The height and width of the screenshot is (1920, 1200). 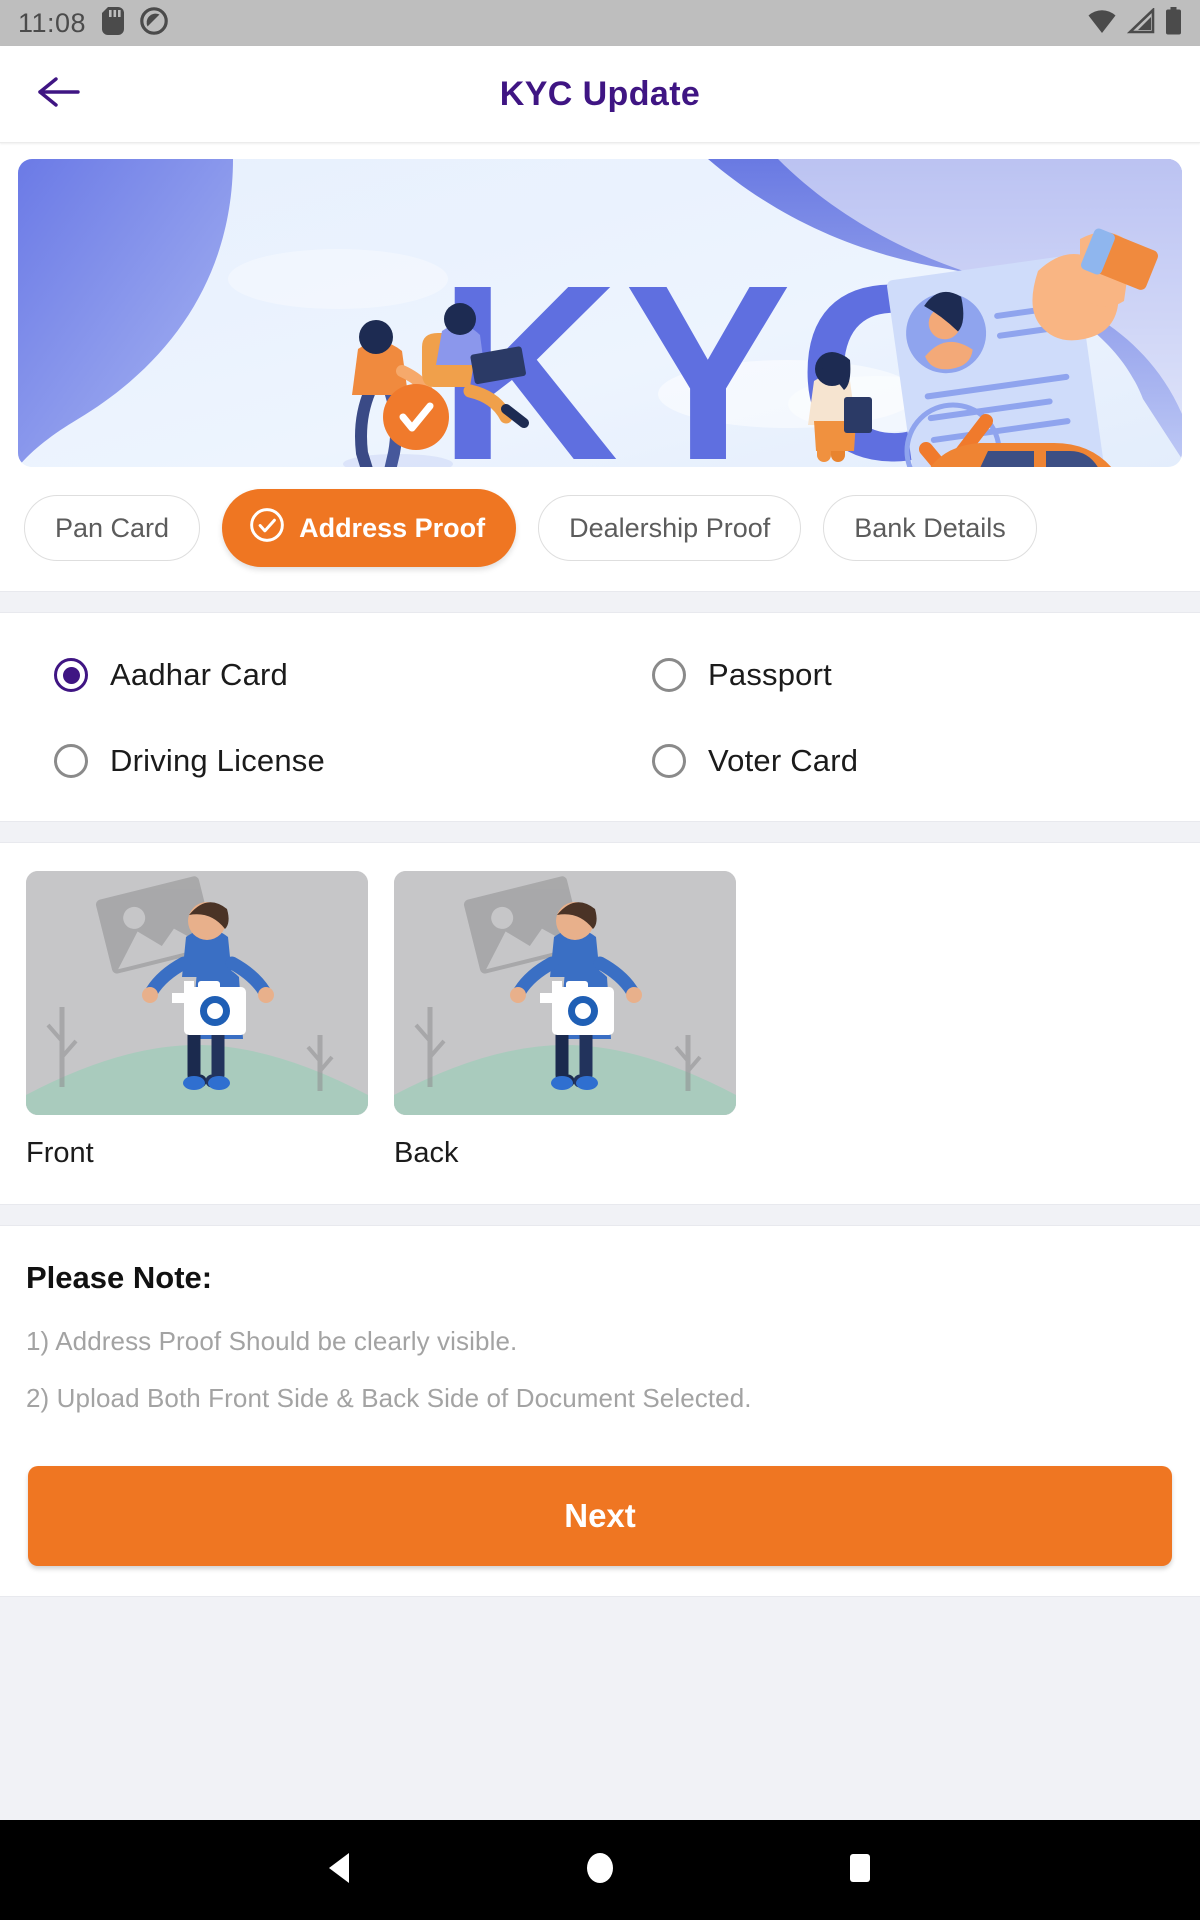 I want to click on radio-option-aadhar-card: Aadhar Card, so click(x=300, y=675).